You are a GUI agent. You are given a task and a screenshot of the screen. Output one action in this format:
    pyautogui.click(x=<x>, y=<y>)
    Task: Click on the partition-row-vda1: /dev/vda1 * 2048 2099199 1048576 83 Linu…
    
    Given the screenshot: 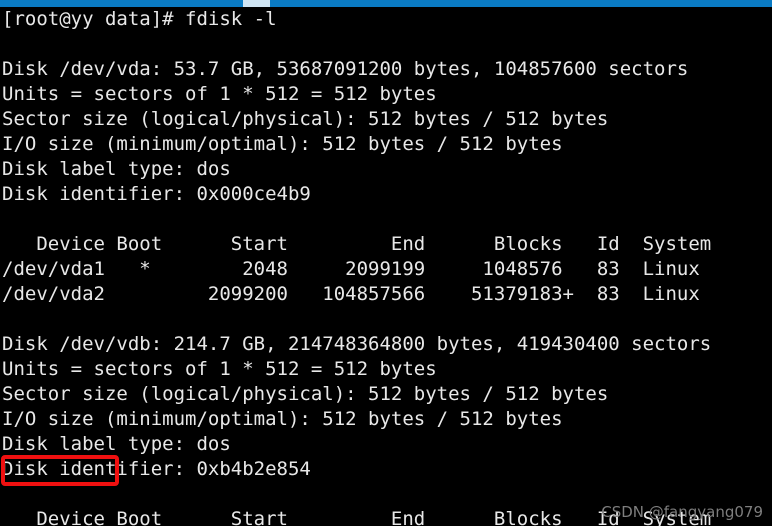 What is the action you would take?
    pyautogui.click(x=351, y=269)
    